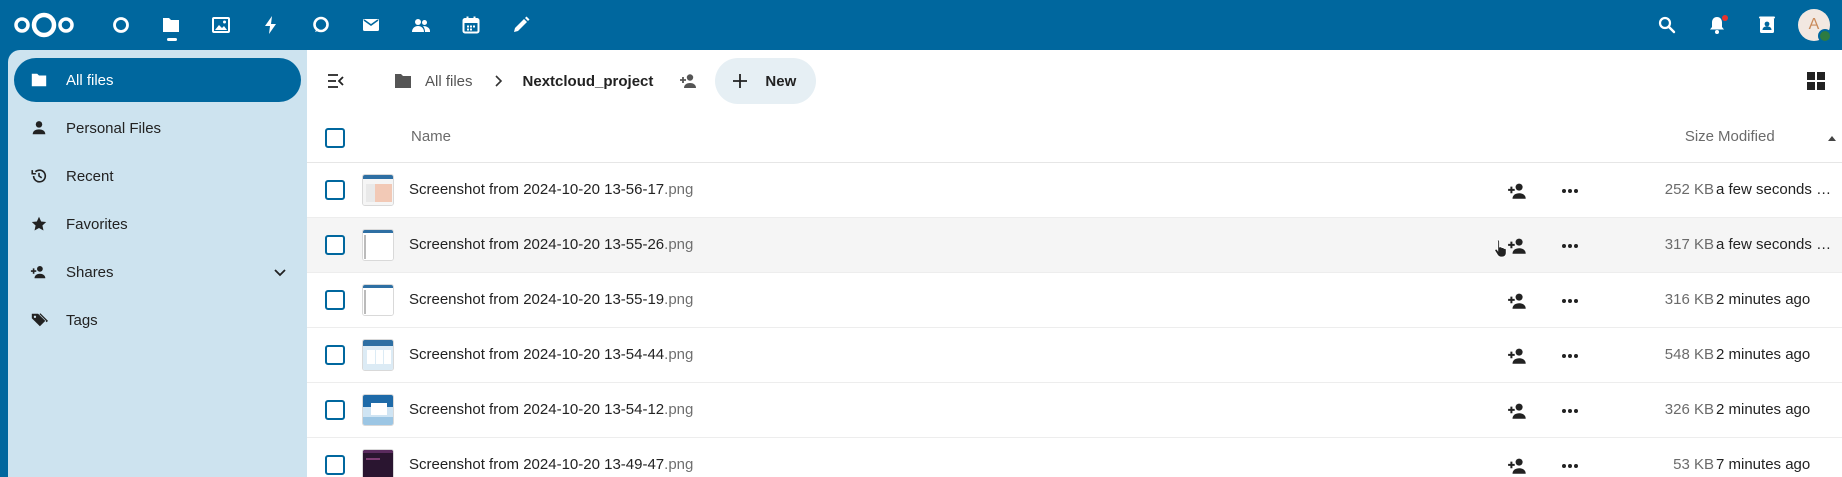 Image resolution: width=1842 pixels, height=477 pixels. I want to click on file-size: 317 KB, so click(1689, 244).